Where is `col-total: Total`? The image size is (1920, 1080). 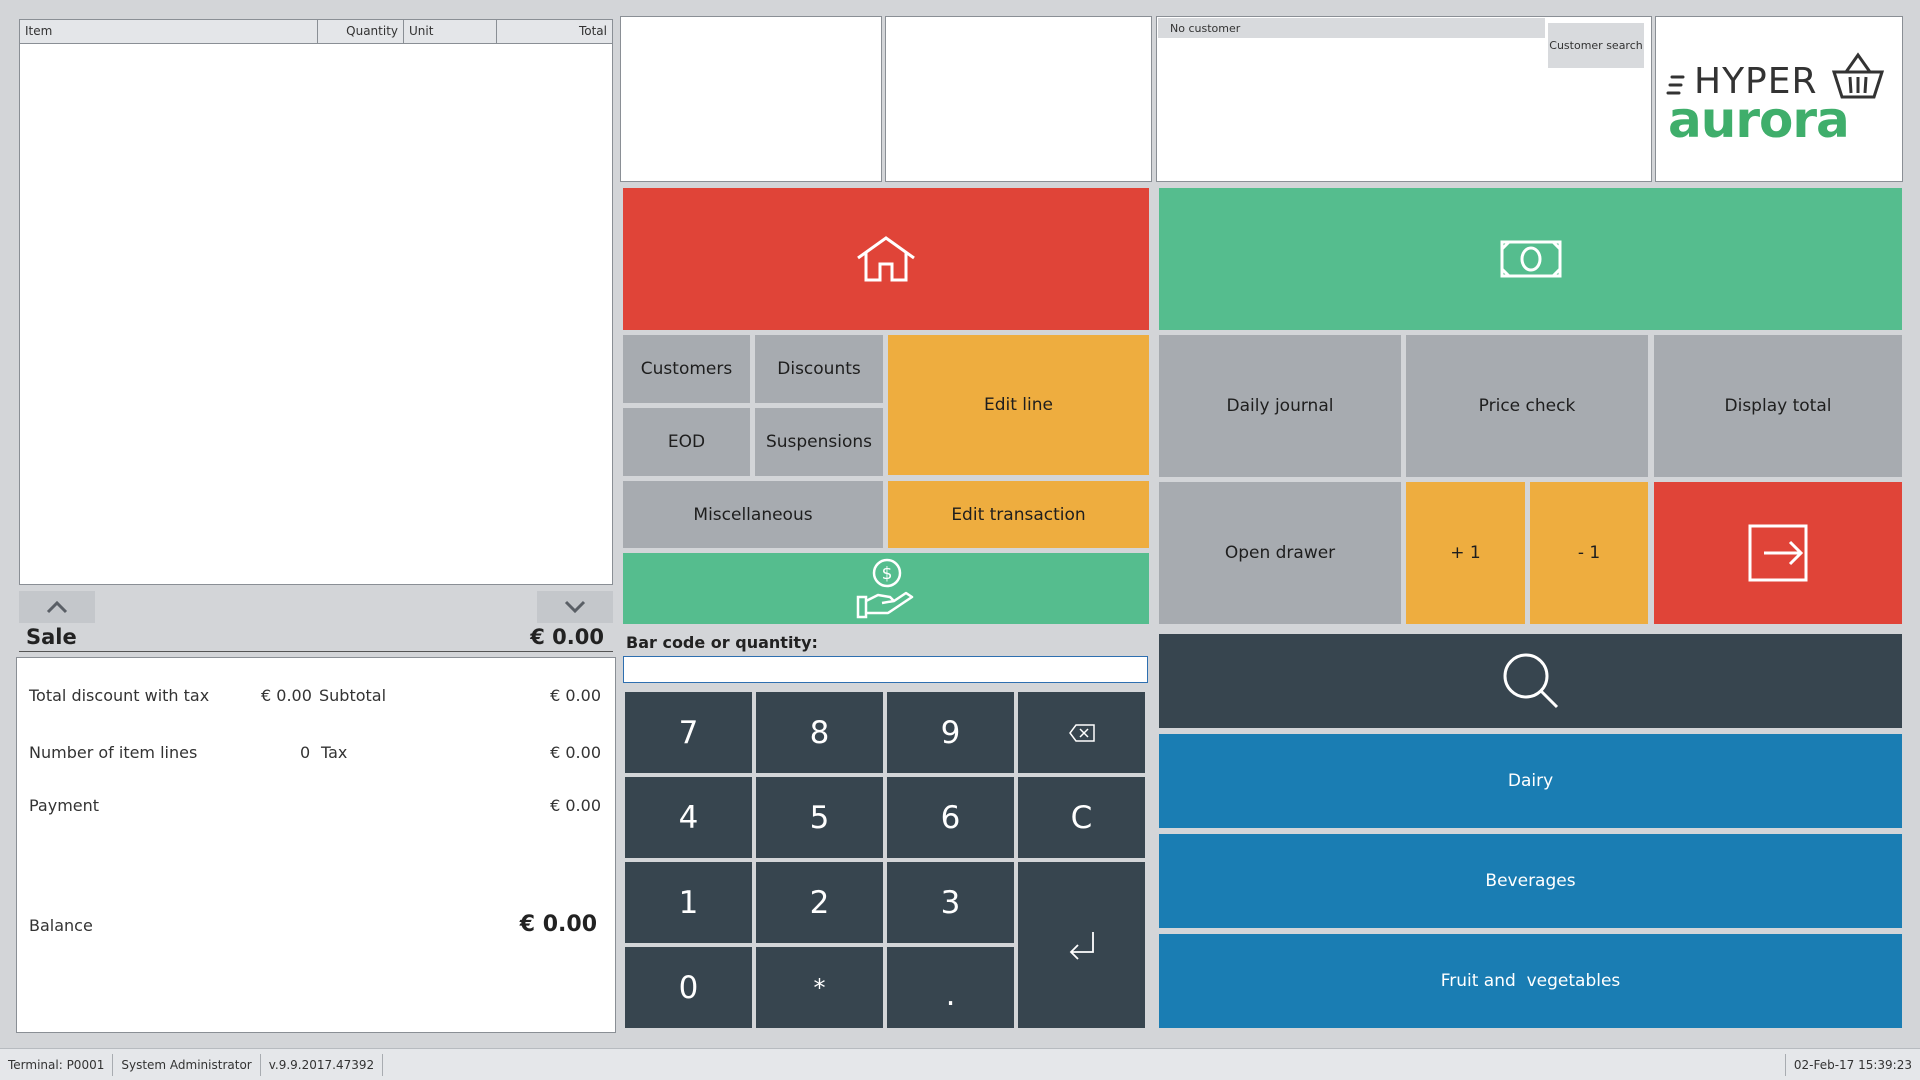 col-total: Total is located at coordinates (554, 31).